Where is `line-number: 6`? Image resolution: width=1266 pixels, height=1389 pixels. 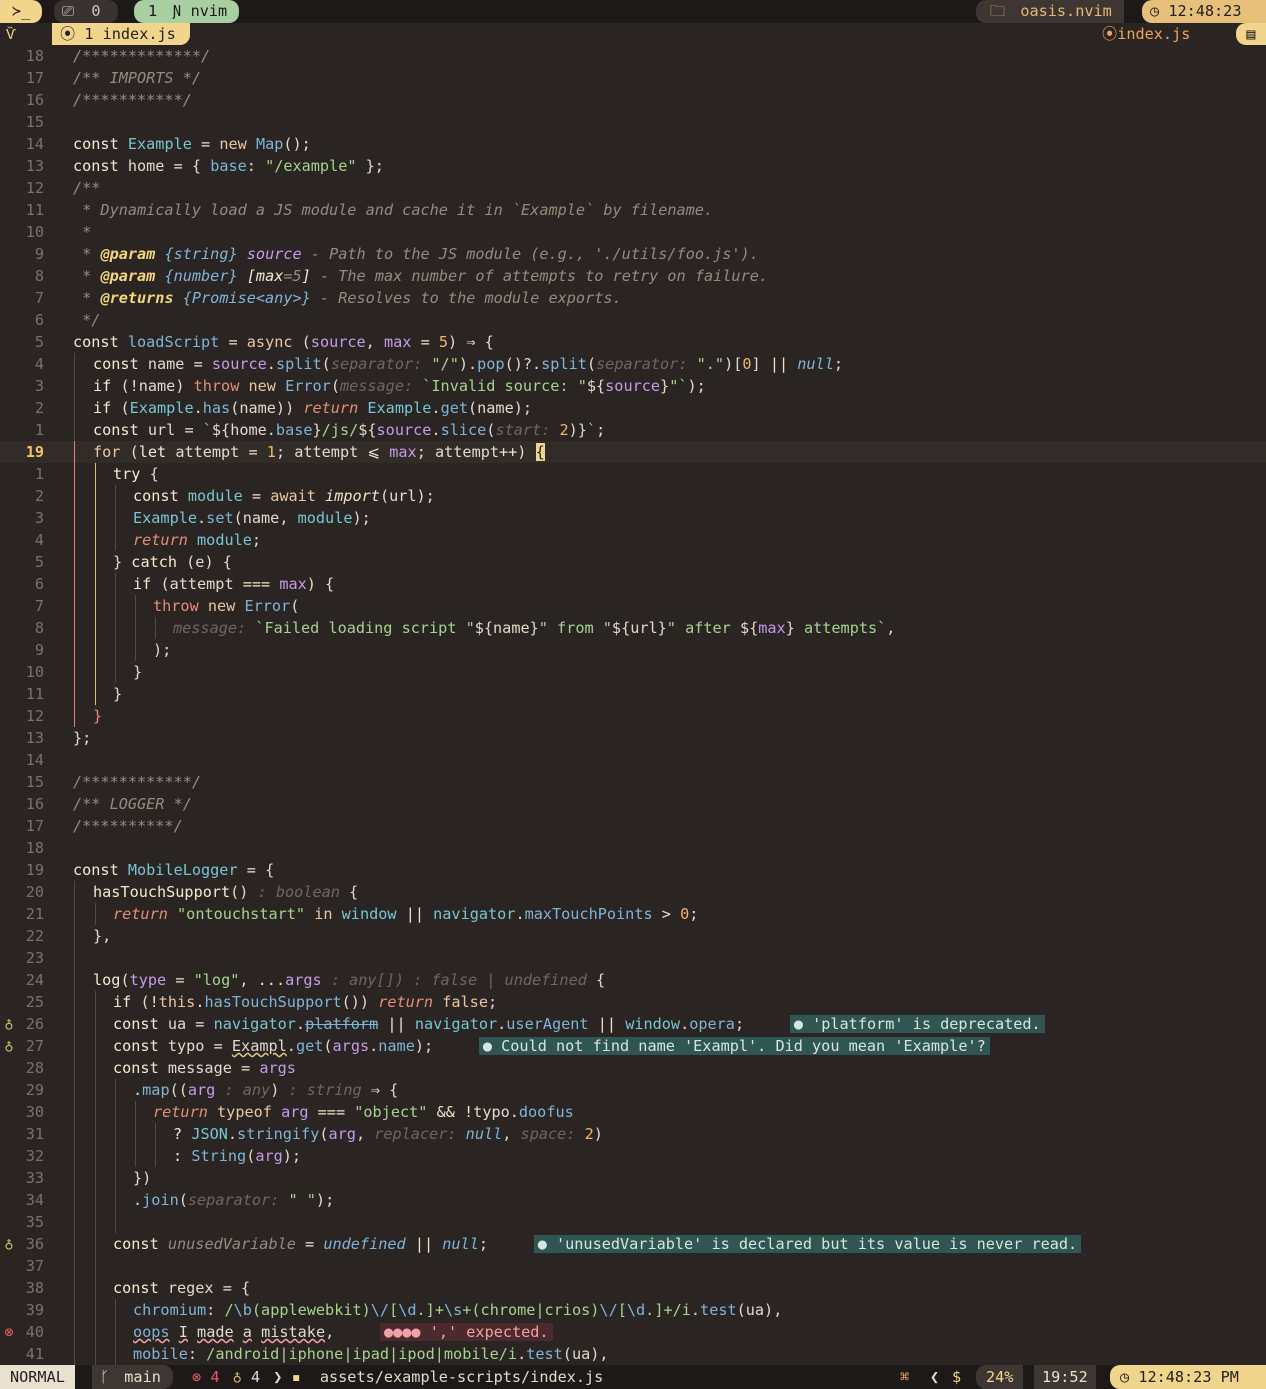 line-number: 6 is located at coordinates (39, 584).